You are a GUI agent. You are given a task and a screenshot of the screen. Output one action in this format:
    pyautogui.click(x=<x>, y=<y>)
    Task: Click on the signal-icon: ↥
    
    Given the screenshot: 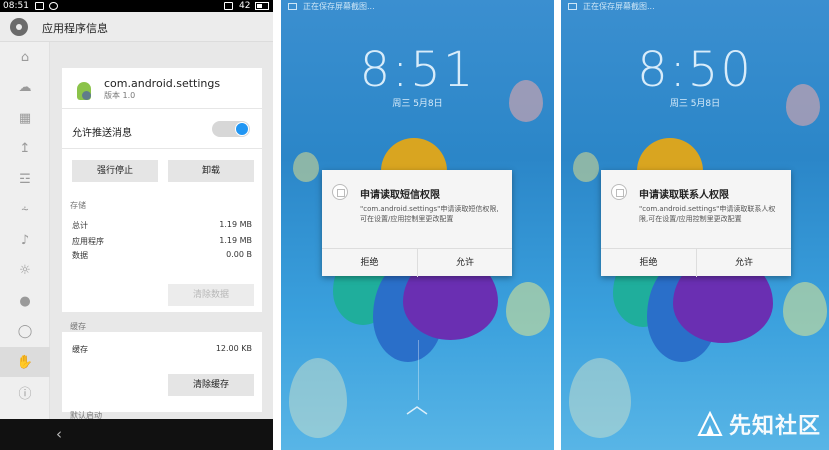 What is the action you would take?
    pyautogui.click(x=25, y=148)
    